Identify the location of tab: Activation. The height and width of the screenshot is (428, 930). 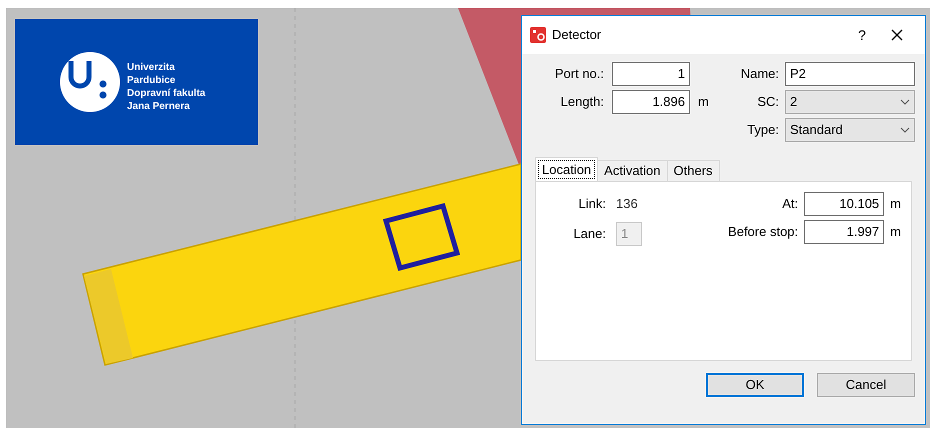
(633, 171).